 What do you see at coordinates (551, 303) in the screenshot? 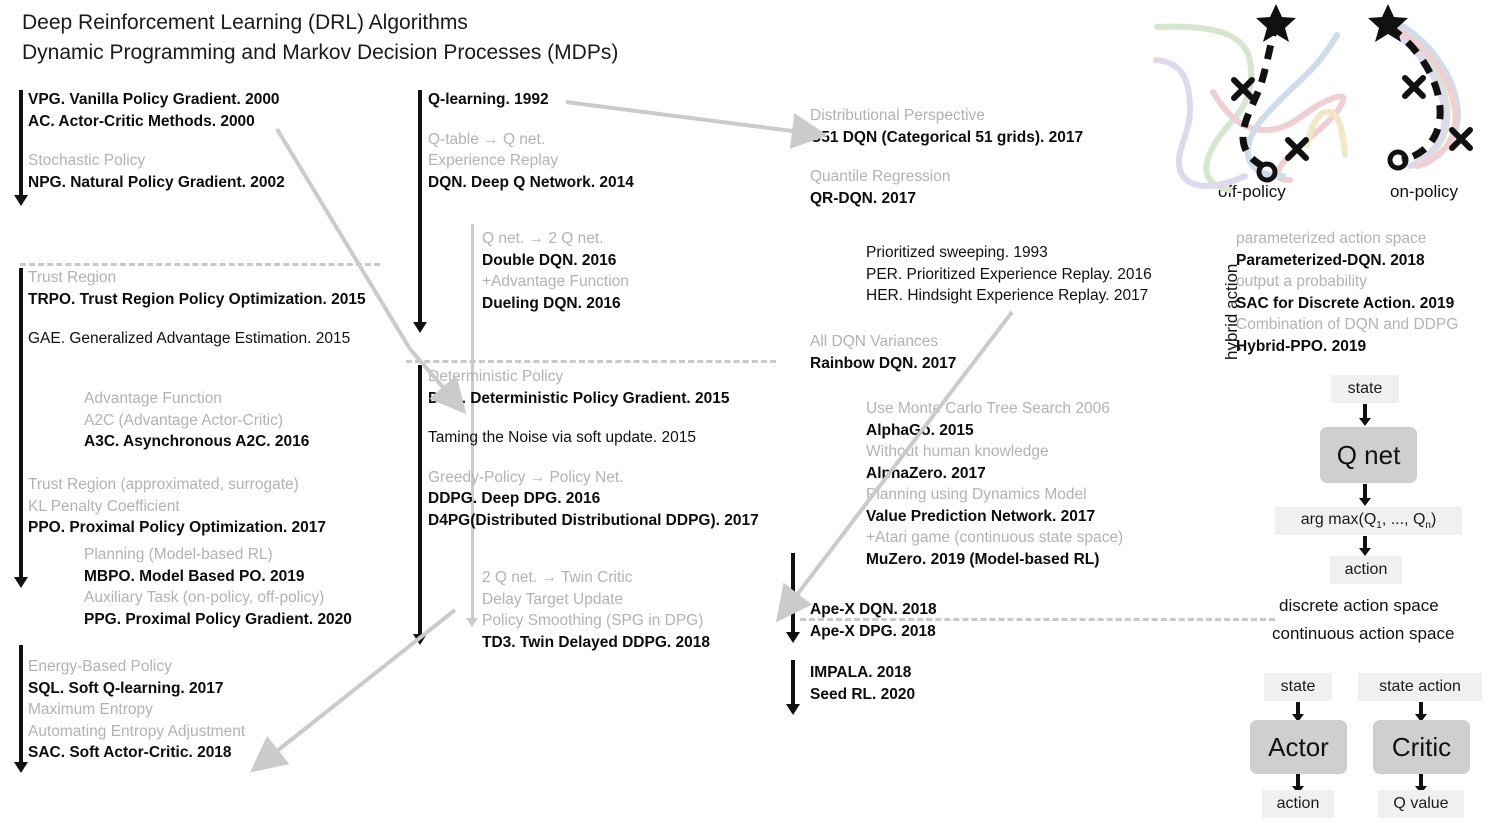
I see `list-item: Dueling DQN. 2016` at bounding box center [551, 303].